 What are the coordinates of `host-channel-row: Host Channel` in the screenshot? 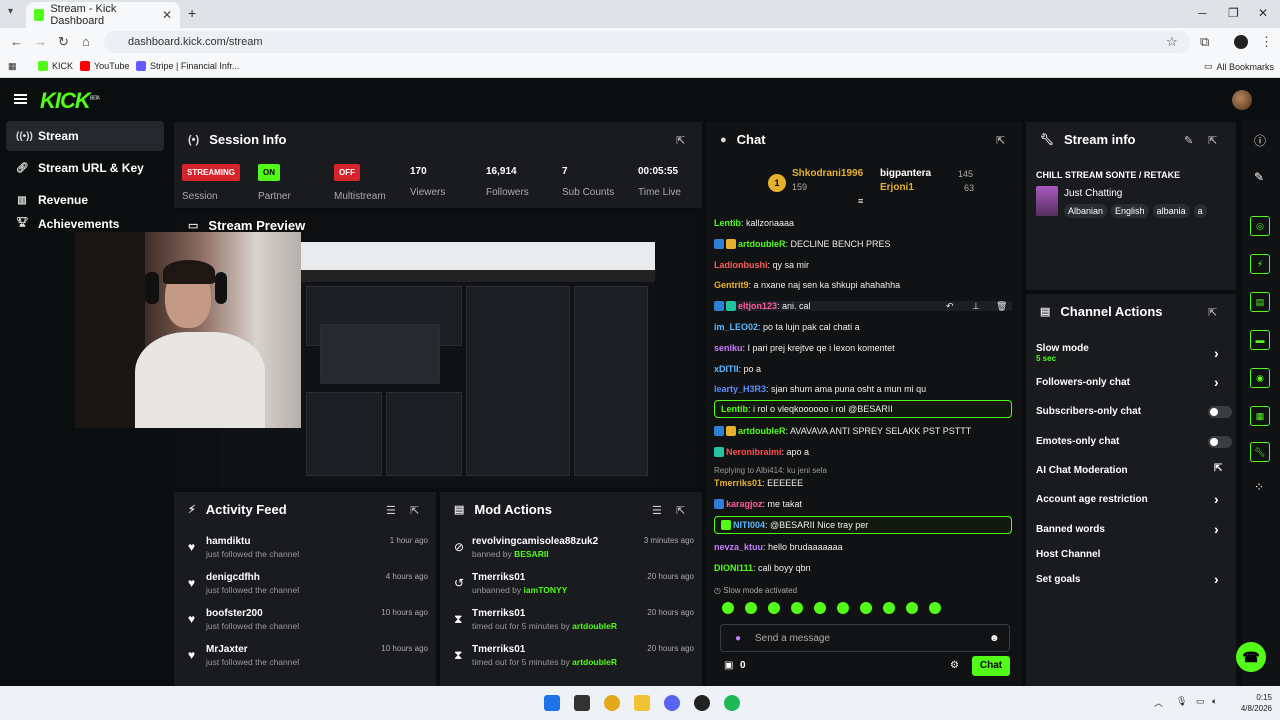 It's located at (1131, 554).